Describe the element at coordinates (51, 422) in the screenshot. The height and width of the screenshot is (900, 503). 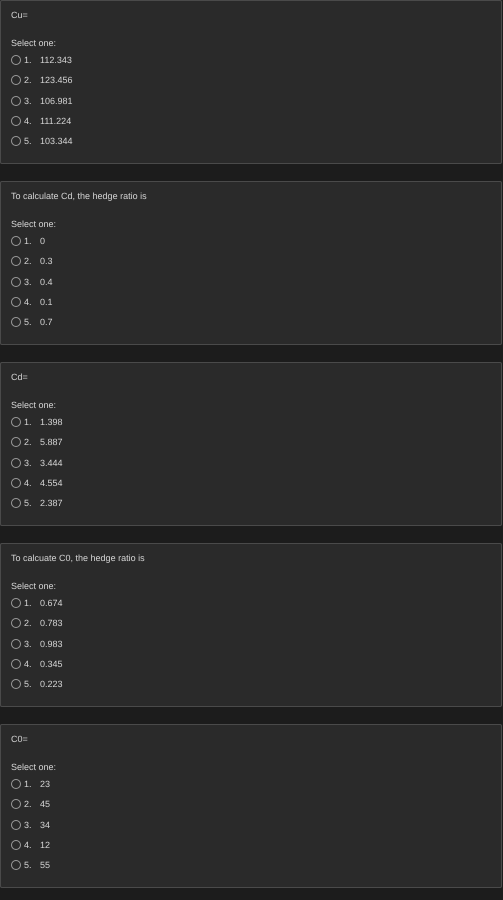
I see `option-label: 1.398` at that location.